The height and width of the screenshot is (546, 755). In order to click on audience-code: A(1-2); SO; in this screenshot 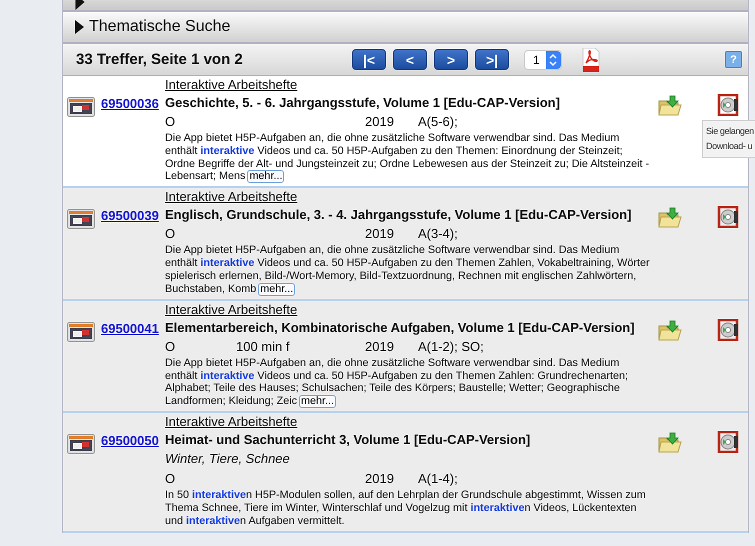, I will do `click(451, 347)`.